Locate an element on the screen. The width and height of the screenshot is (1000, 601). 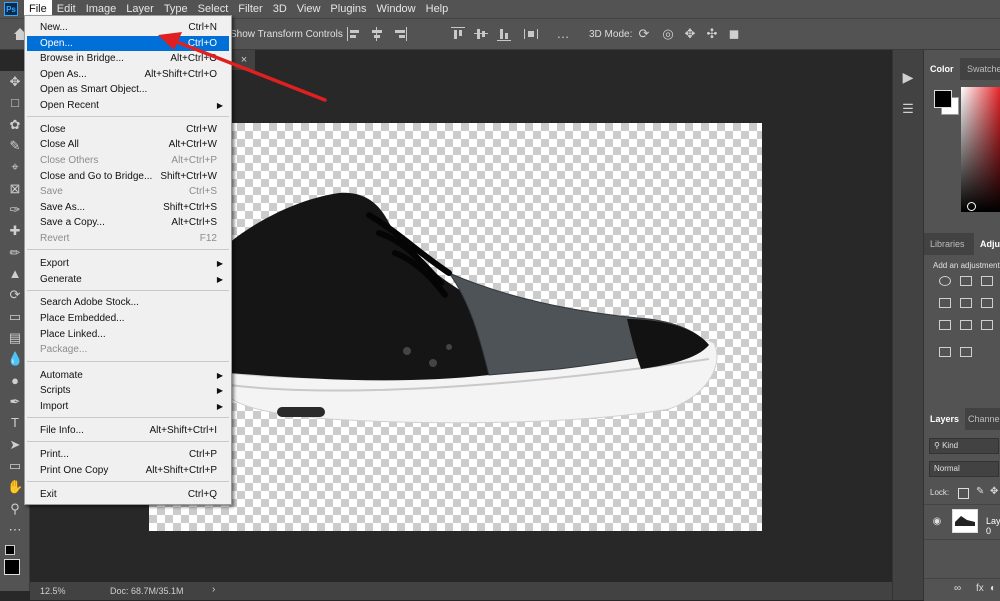
gradient-tool-icon: ▤ is located at coordinates (15, 338).